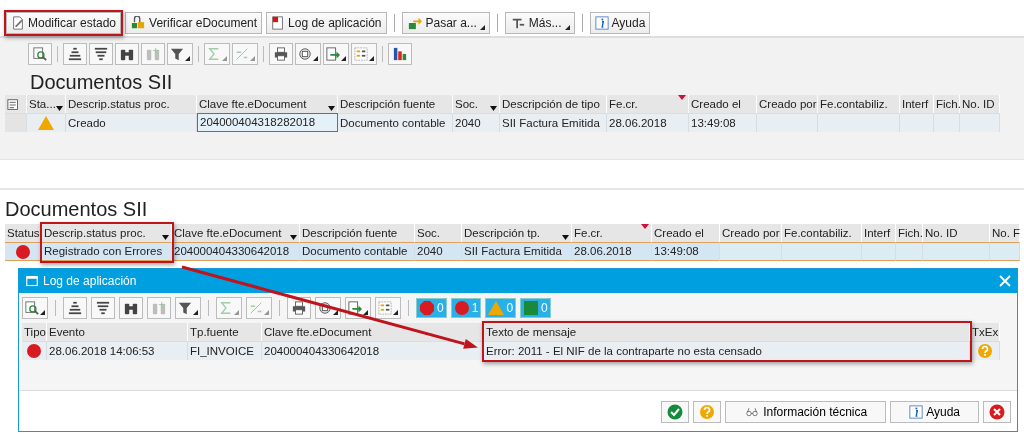  I want to click on column-header: Descripción tp., so click(517, 233).